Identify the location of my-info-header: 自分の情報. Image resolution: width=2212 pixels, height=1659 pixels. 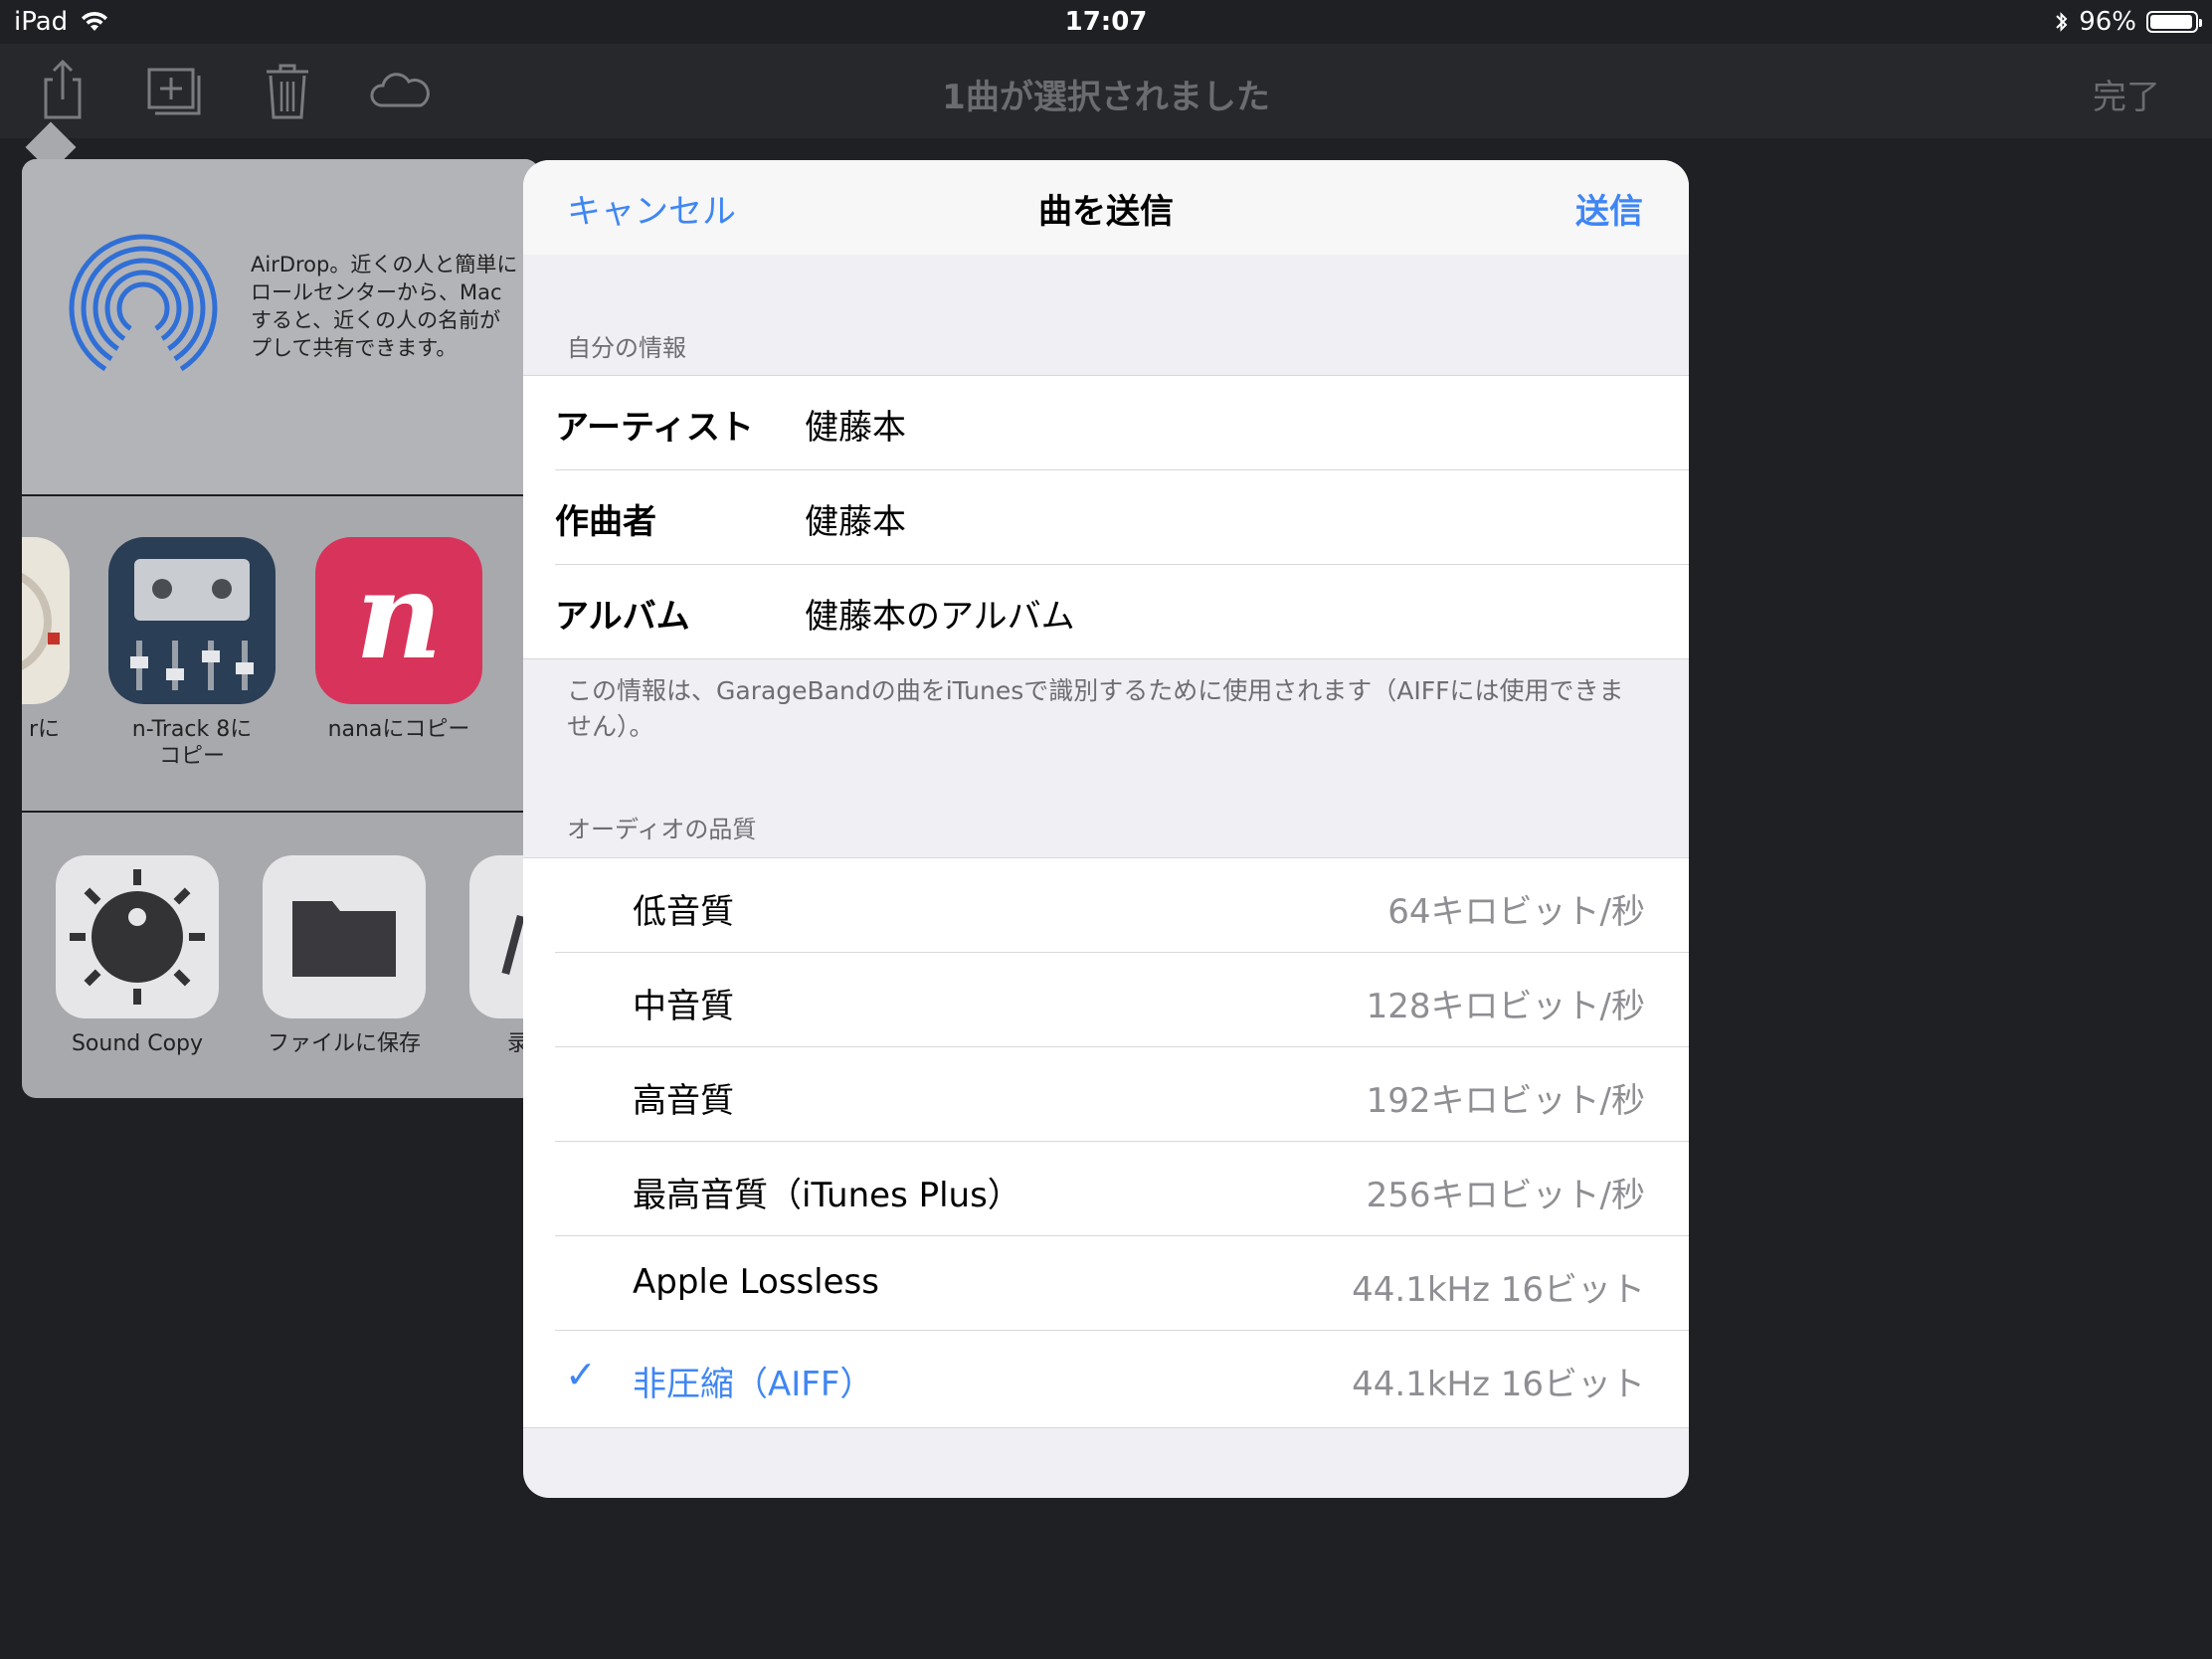
(626, 348).